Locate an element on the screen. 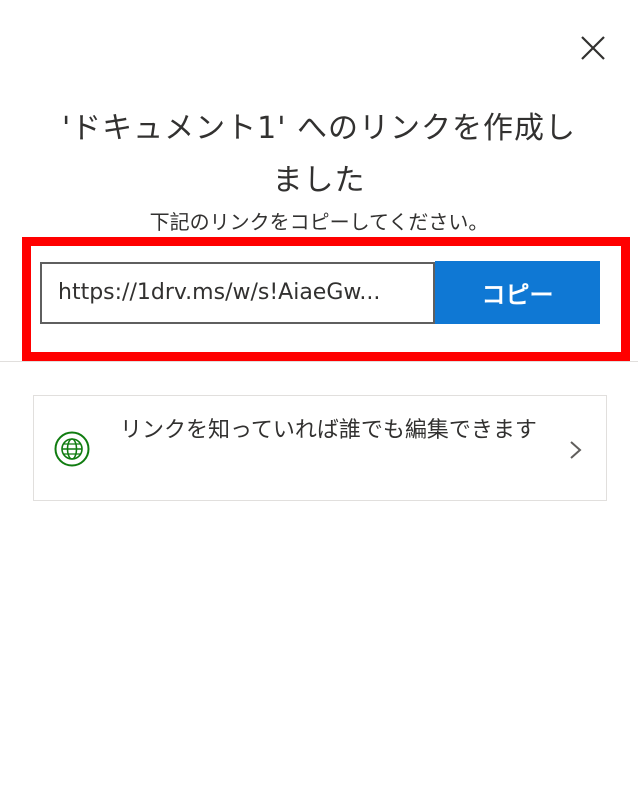 Image resolution: width=638 pixels, height=808 pixels. dialog-title-line1: 'ドキュメント1' へのリンクを作成し is located at coordinates (319, 128).